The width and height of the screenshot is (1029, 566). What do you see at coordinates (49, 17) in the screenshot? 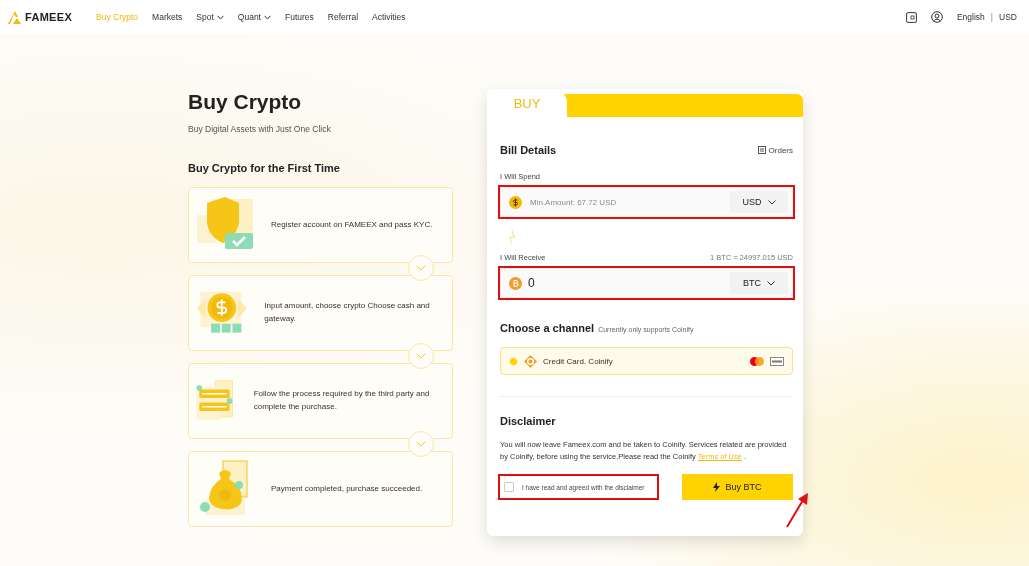
I see `logo-text: FAMEEX` at bounding box center [49, 17].